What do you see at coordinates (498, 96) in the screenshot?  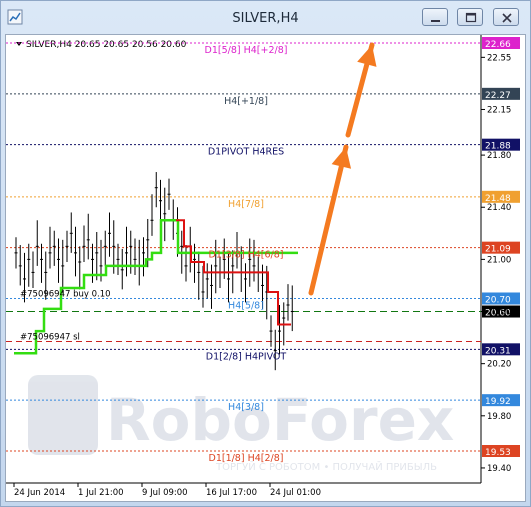 I see `price-tag-label: 22.27` at bounding box center [498, 96].